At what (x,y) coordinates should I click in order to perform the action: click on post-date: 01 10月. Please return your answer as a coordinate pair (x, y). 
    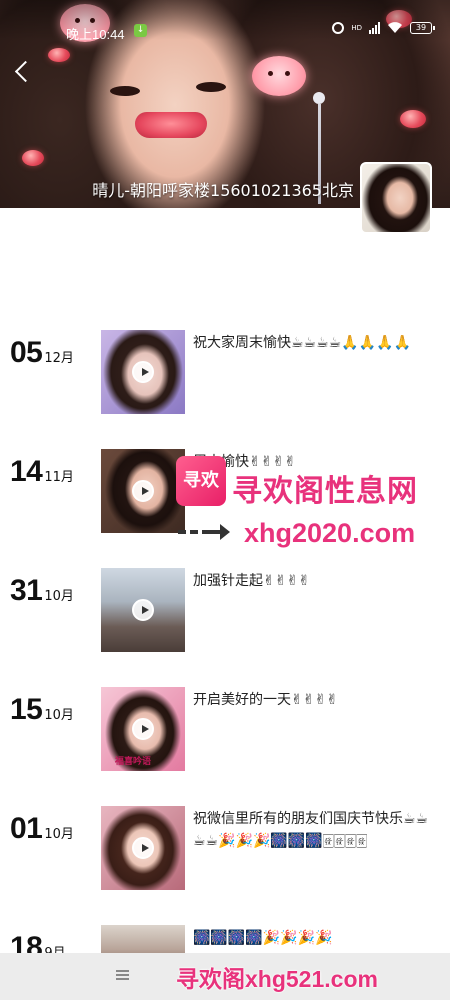
    Looking at the image, I should click on (42, 829).